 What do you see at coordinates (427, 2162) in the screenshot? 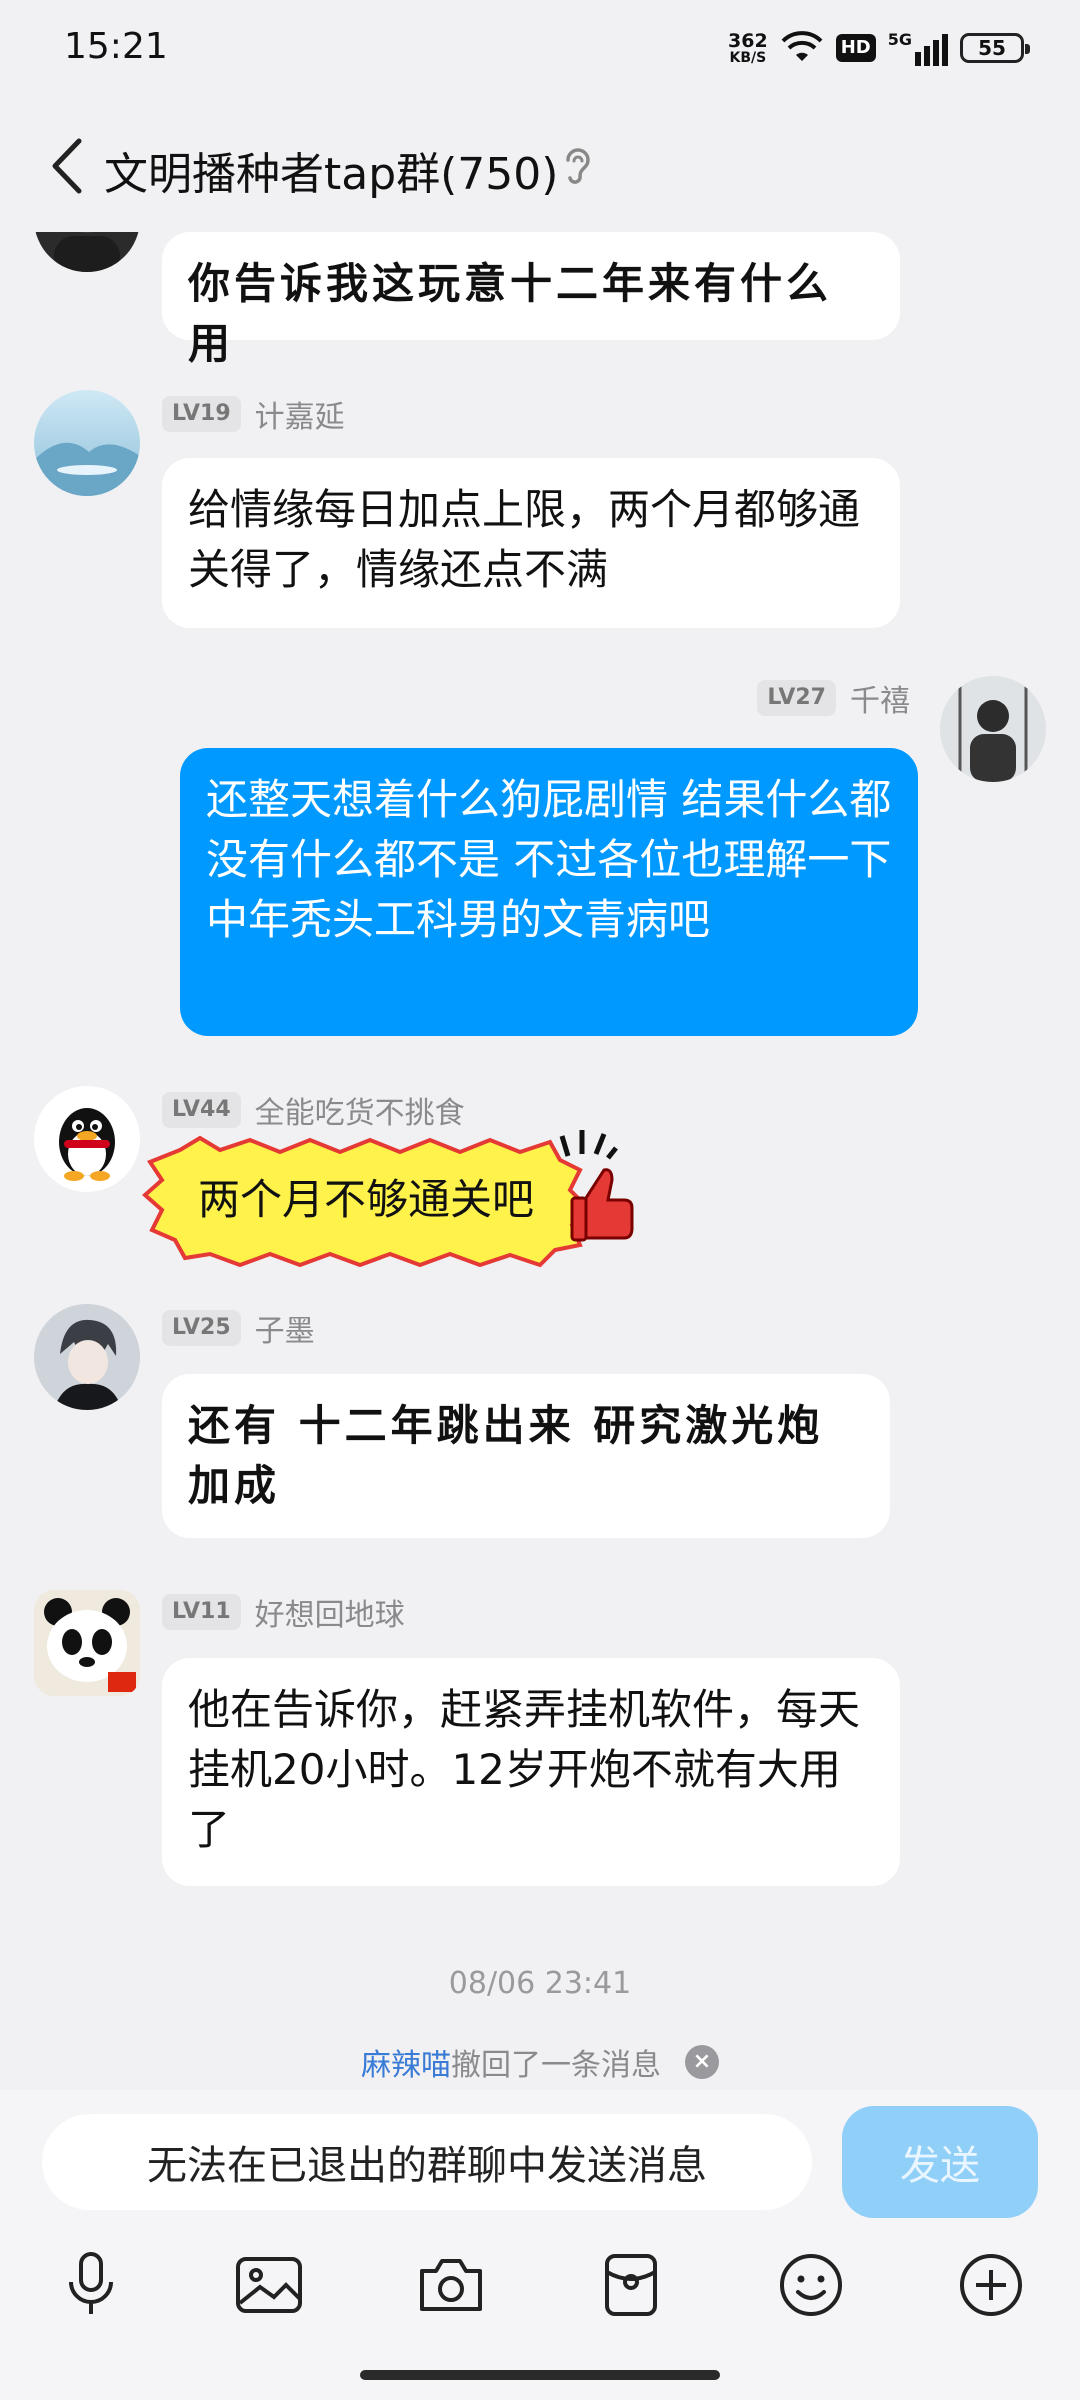
I see `message-input: 无法在已退出的群聊中发送消息` at bounding box center [427, 2162].